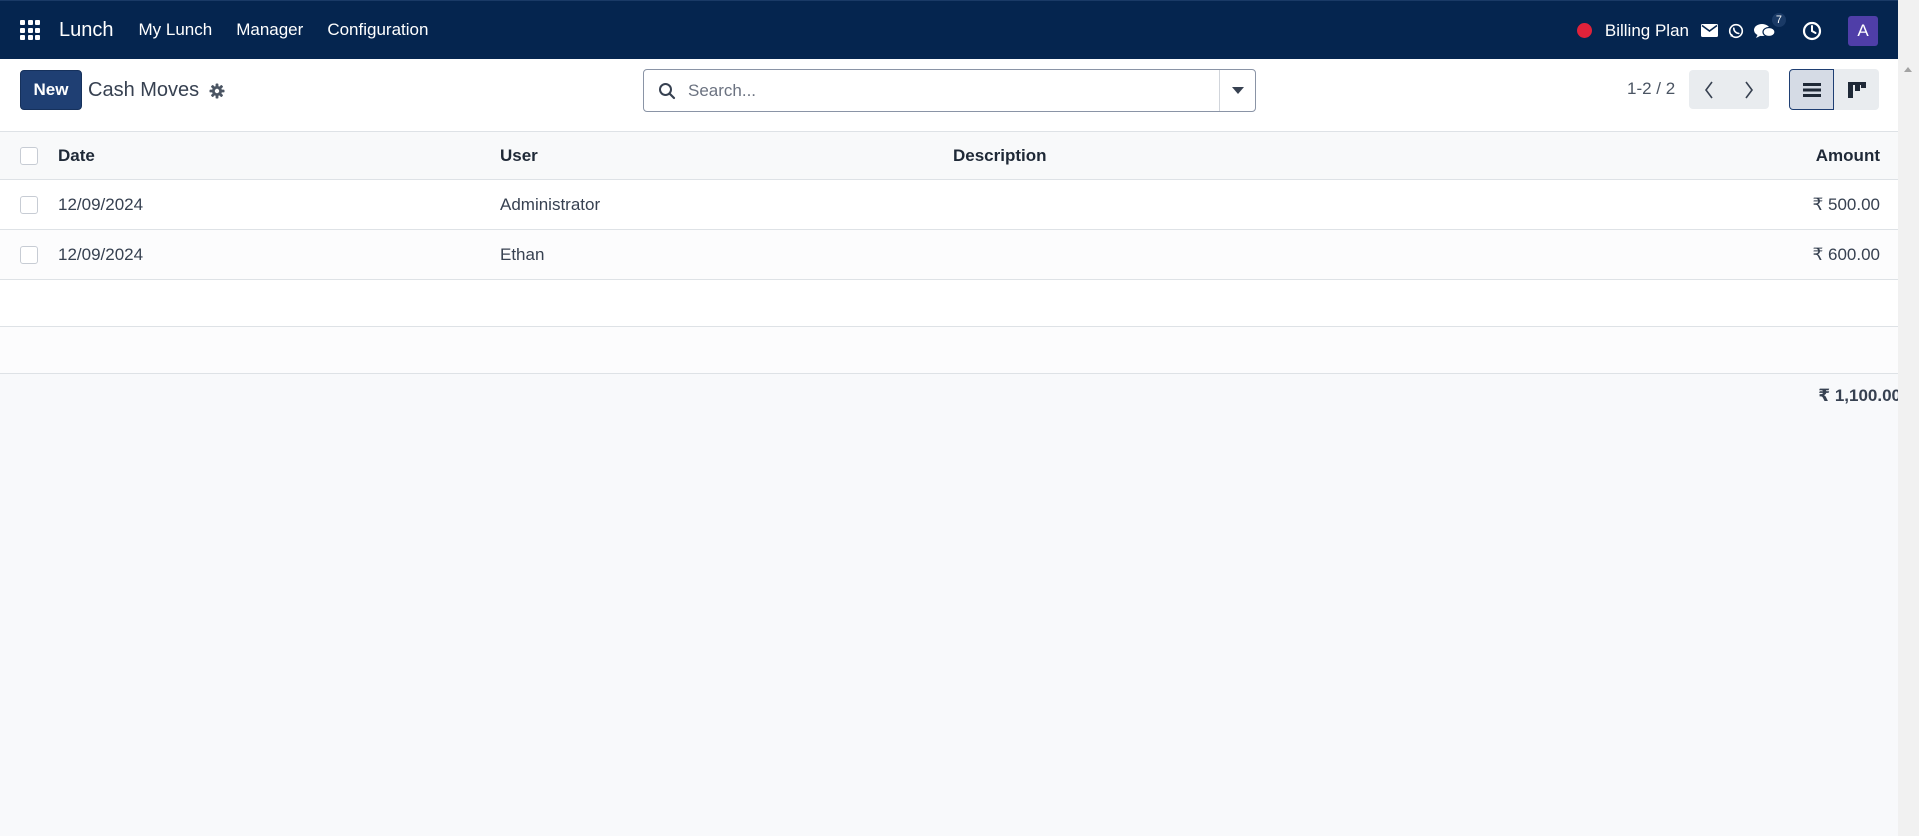 The image size is (1919, 836). I want to click on menu-manager: Manager, so click(269, 30).